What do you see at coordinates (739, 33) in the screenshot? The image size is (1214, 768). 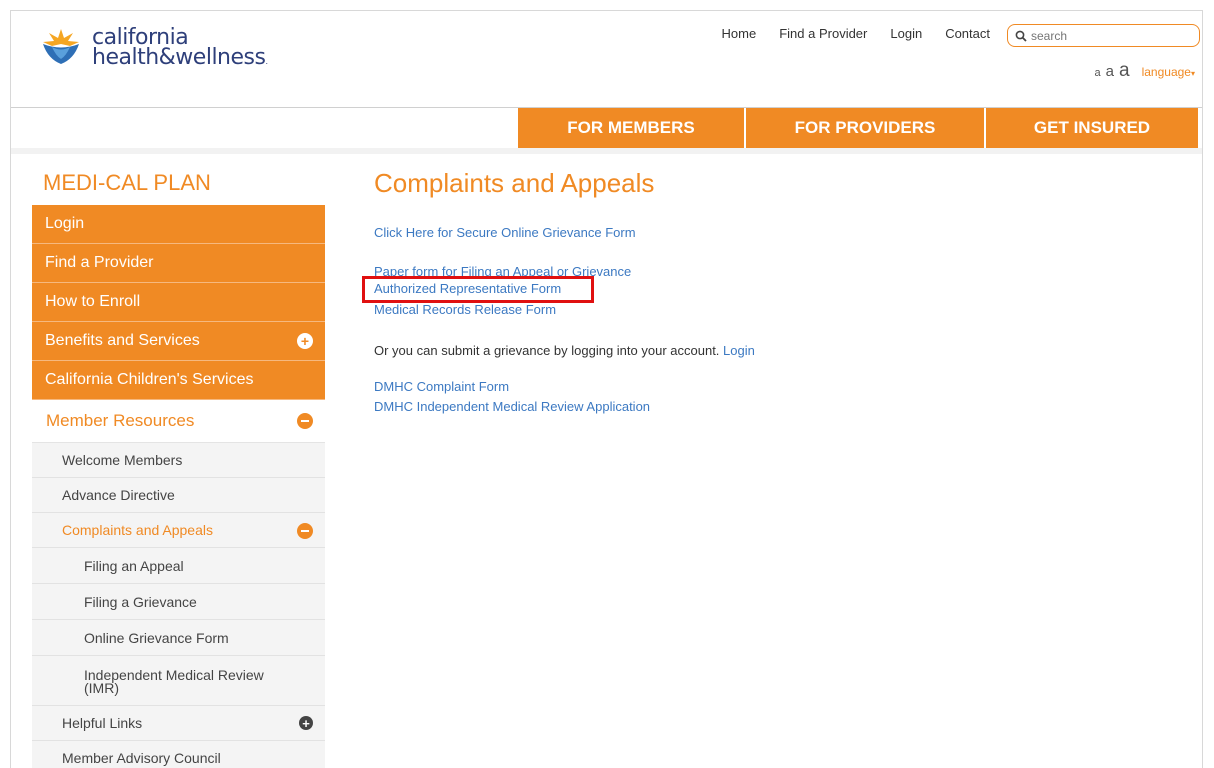 I see `top-nav-home: Home` at bounding box center [739, 33].